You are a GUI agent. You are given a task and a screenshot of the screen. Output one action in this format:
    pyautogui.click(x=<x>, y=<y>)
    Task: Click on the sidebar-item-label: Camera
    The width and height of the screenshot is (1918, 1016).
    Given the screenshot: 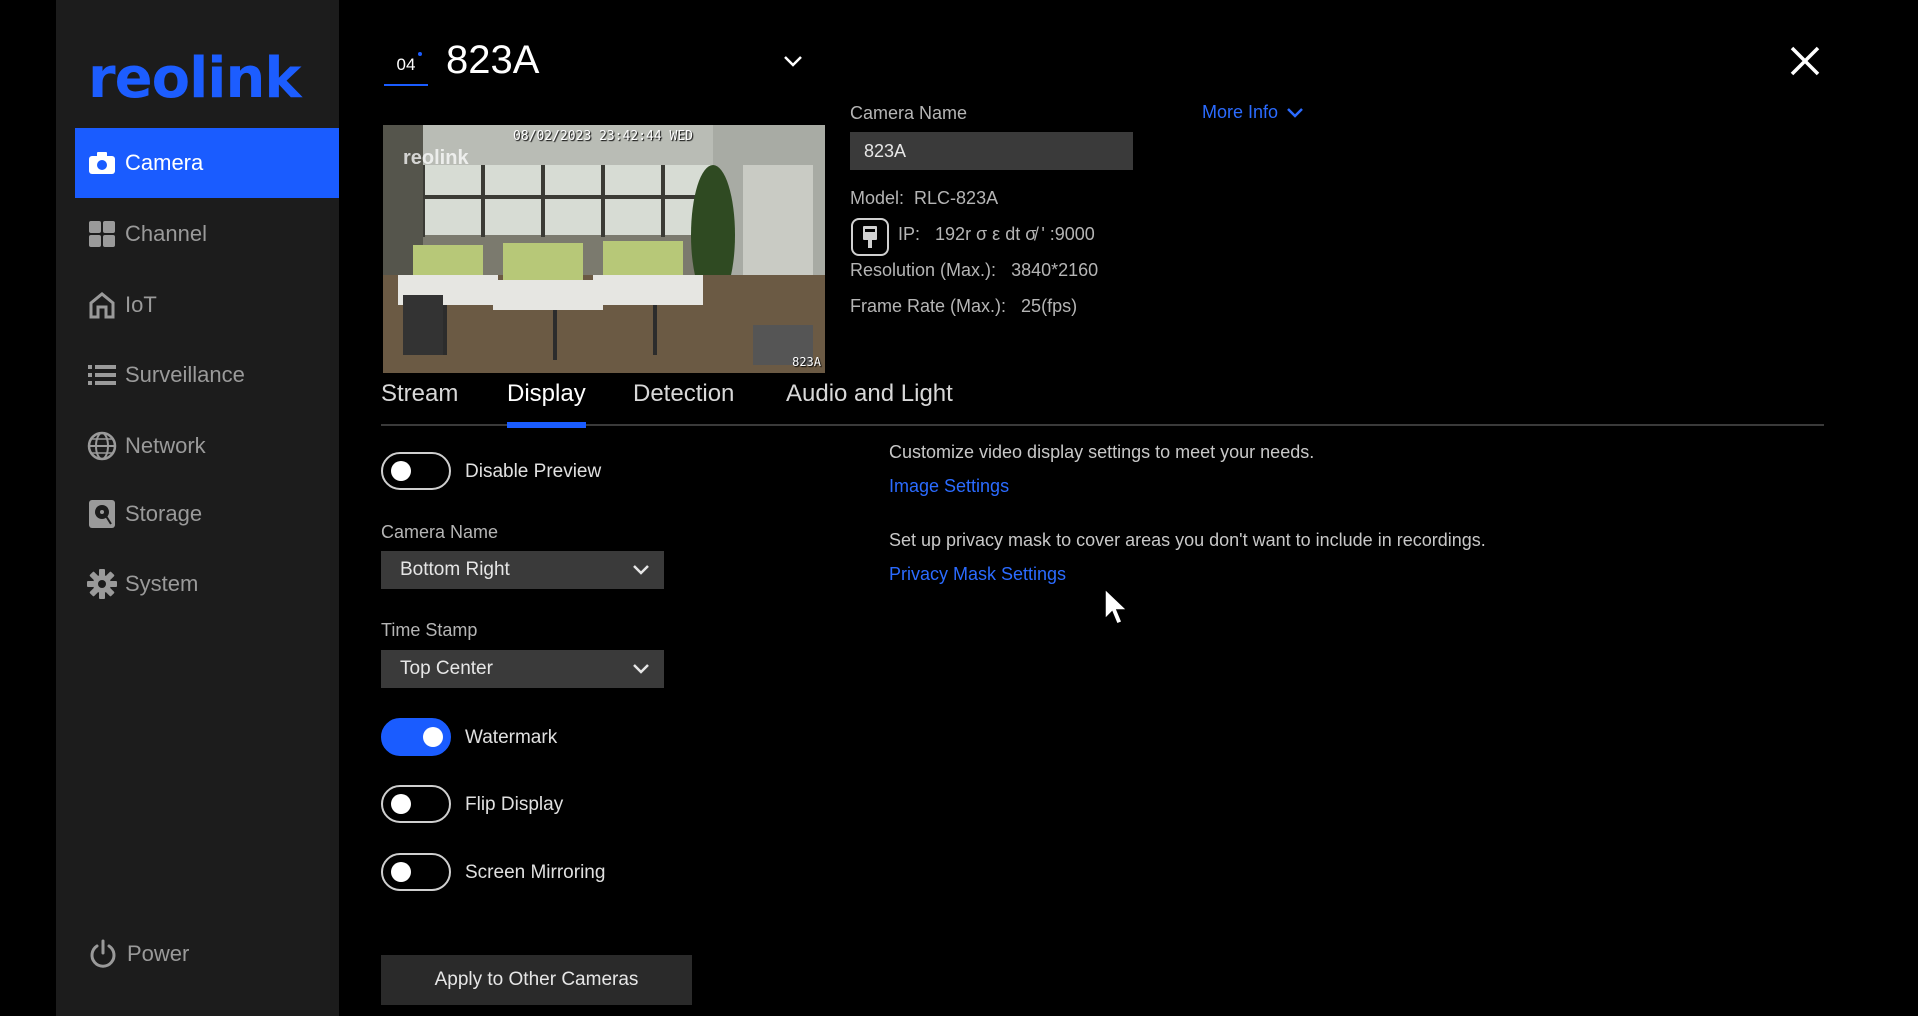 What is the action you would take?
    pyautogui.click(x=164, y=162)
    